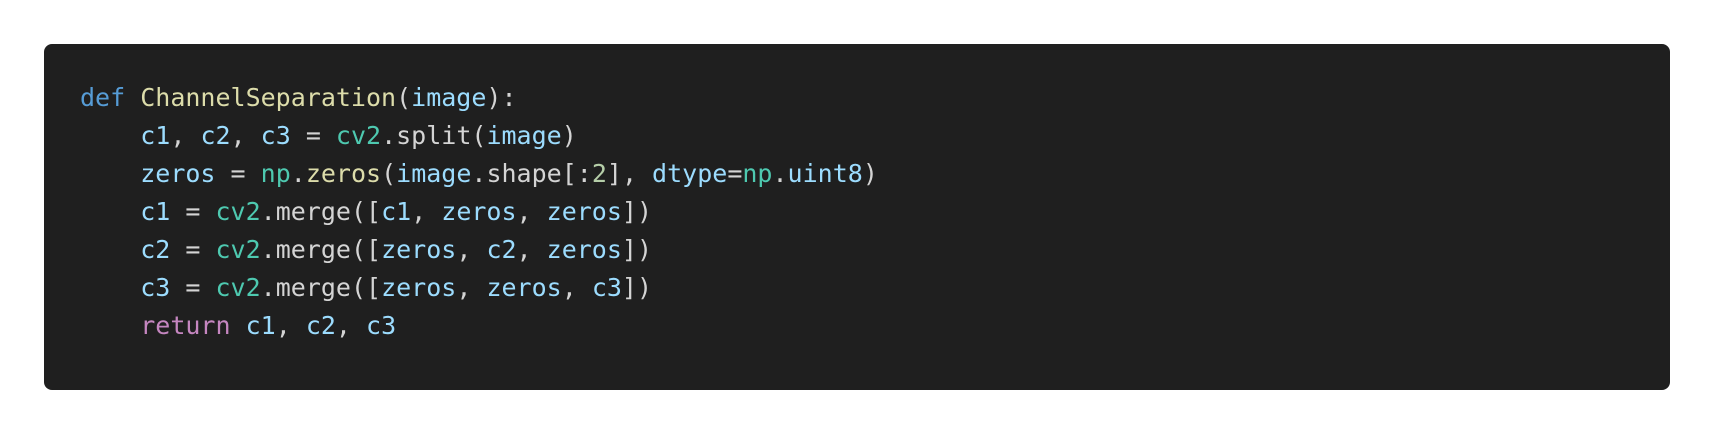  What do you see at coordinates (599, 173) in the screenshot?
I see `number-literal: 2` at bounding box center [599, 173].